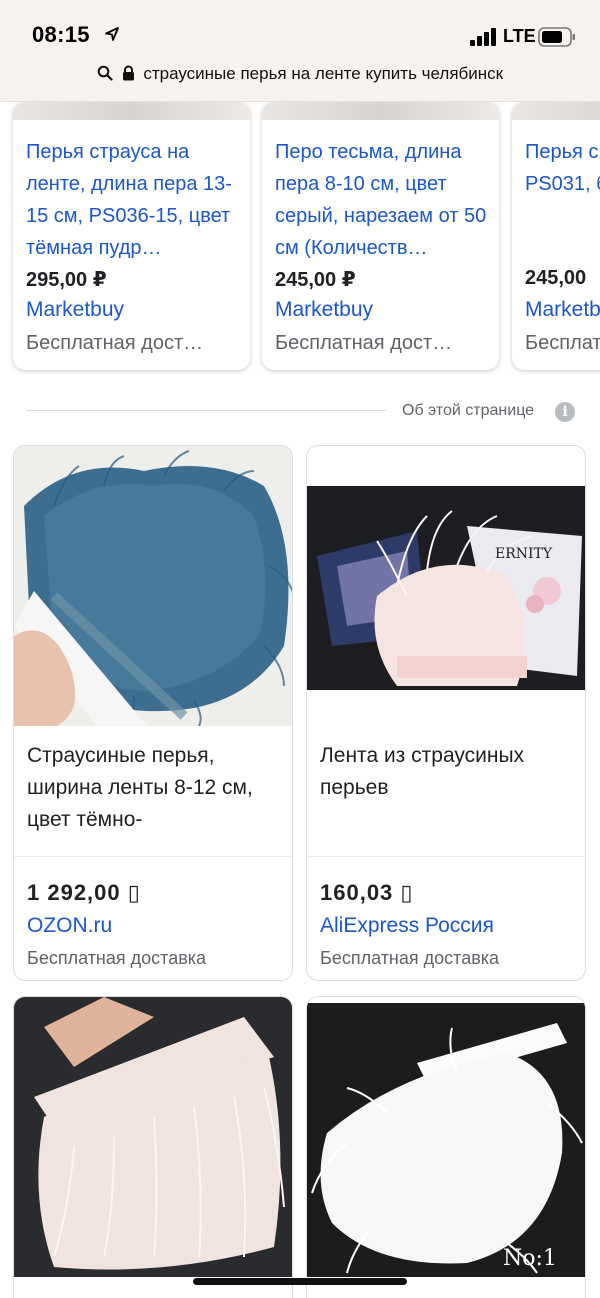  I want to click on location-arrow-icon, so click(112, 34).